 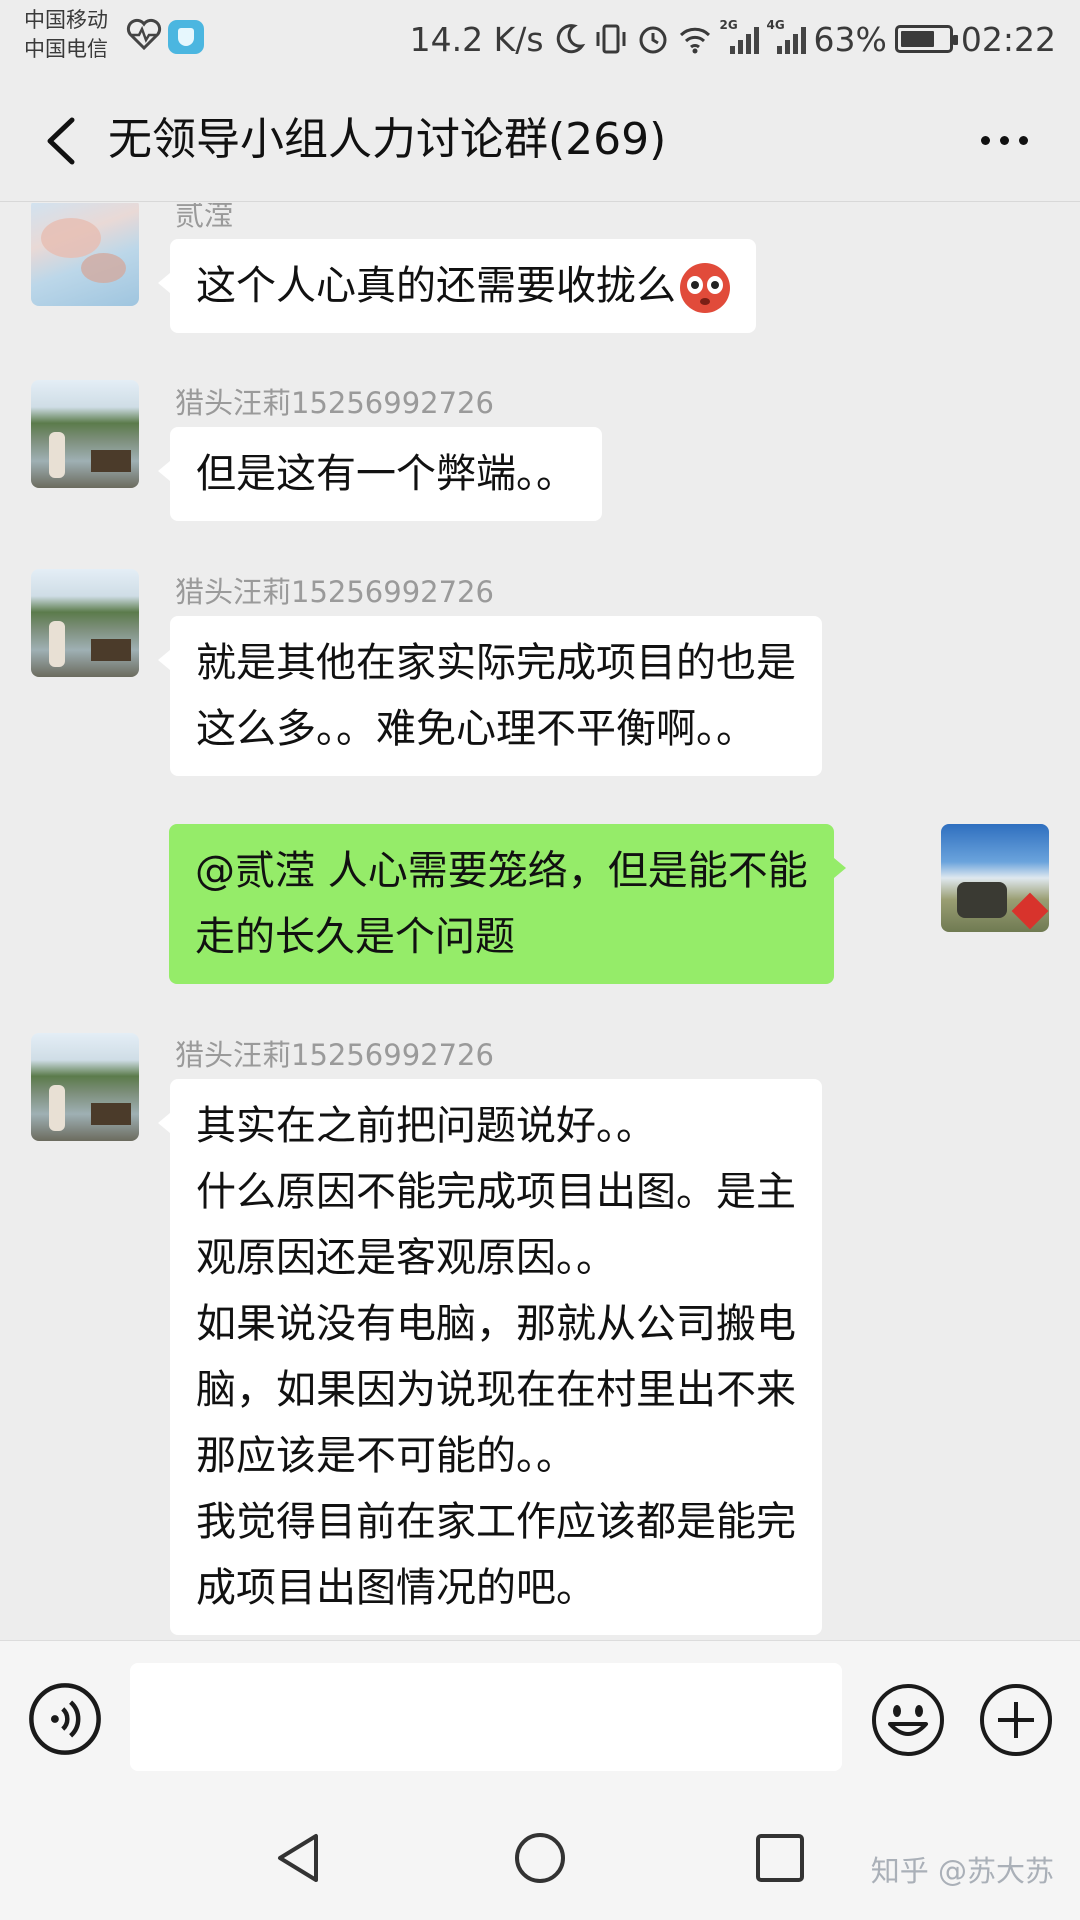 What do you see at coordinates (1008, 39) in the screenshot?
I see `clock: 02:22` at bounding box center [1008, 39].